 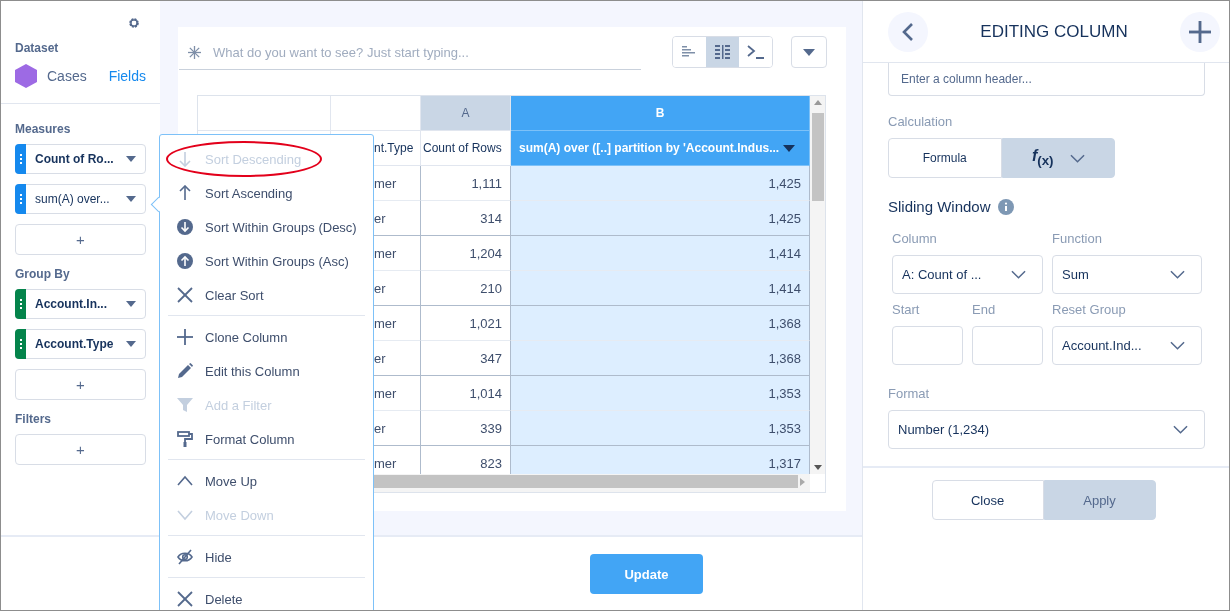 I want to click on section-title: Filters, so click(x=33, y=419).